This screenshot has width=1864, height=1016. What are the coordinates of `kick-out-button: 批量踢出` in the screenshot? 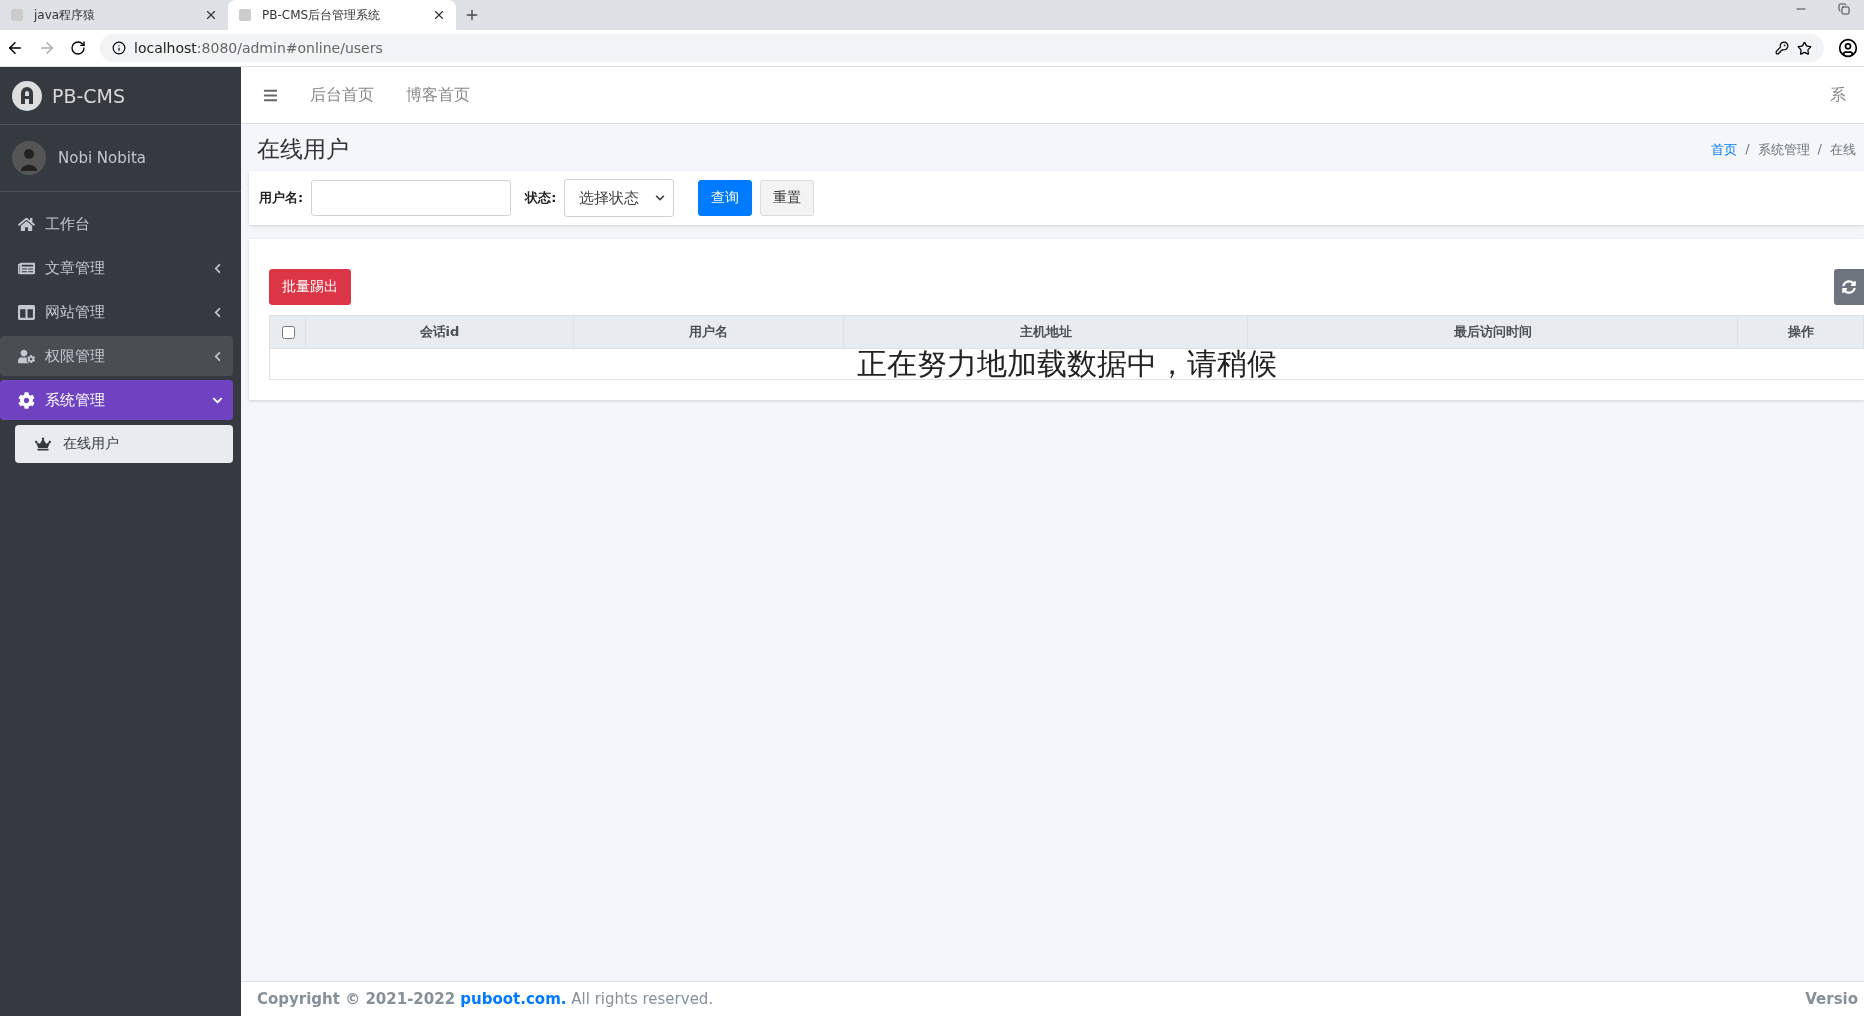 It's located at (310, 287).